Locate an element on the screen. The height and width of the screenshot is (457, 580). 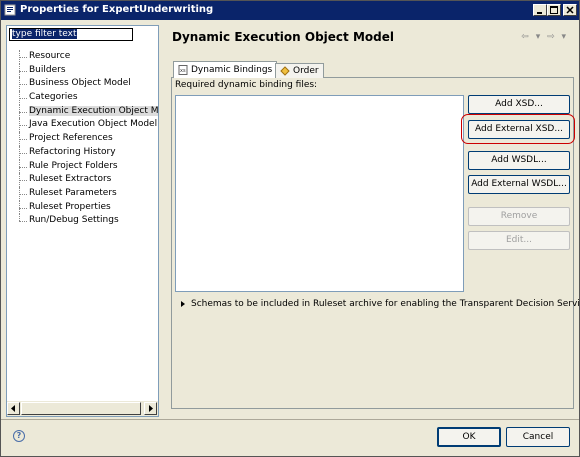
ok-button: OK is located at coordinates (469, 437).